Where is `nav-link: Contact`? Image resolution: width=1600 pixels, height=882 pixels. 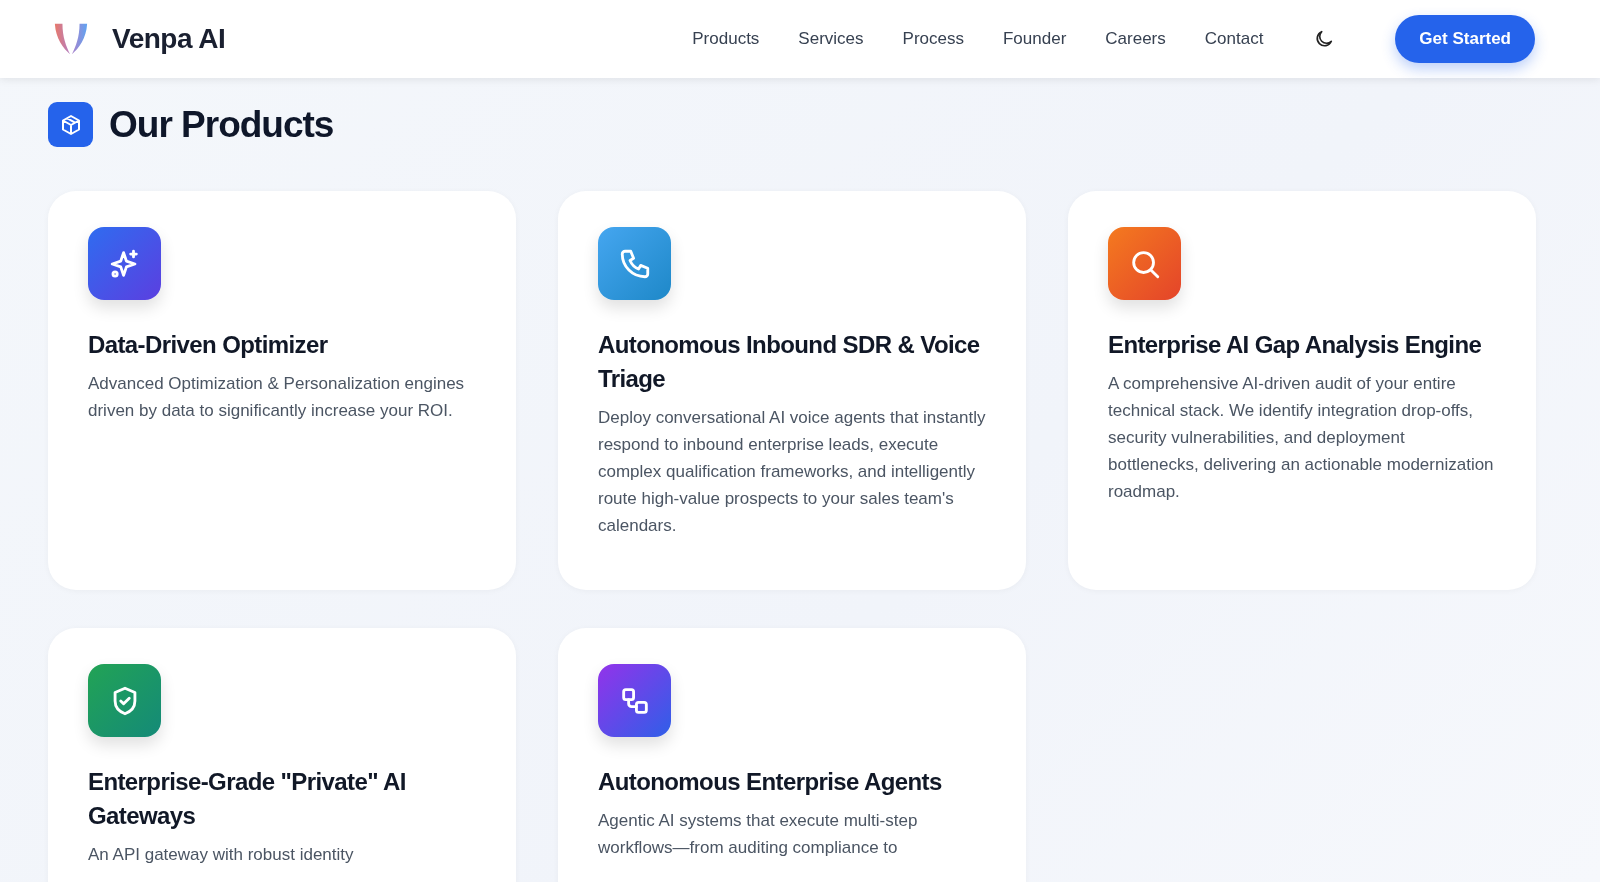
nav-link: Contact is located at coordinates (1234, 39).